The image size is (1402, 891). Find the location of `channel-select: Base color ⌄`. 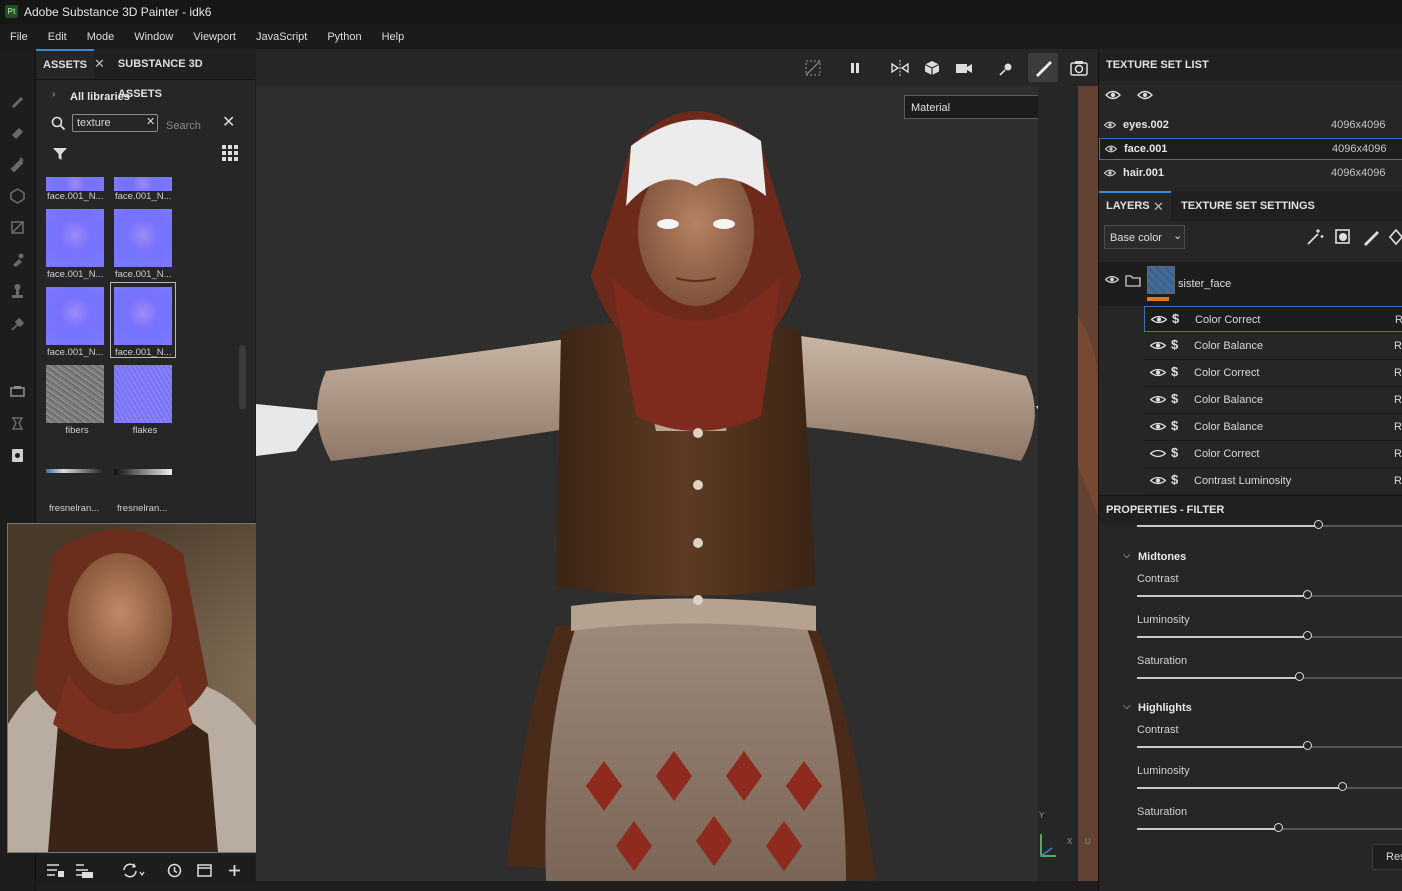

channel-select: Base color ⌄ is located at coordinates (1144, 237).